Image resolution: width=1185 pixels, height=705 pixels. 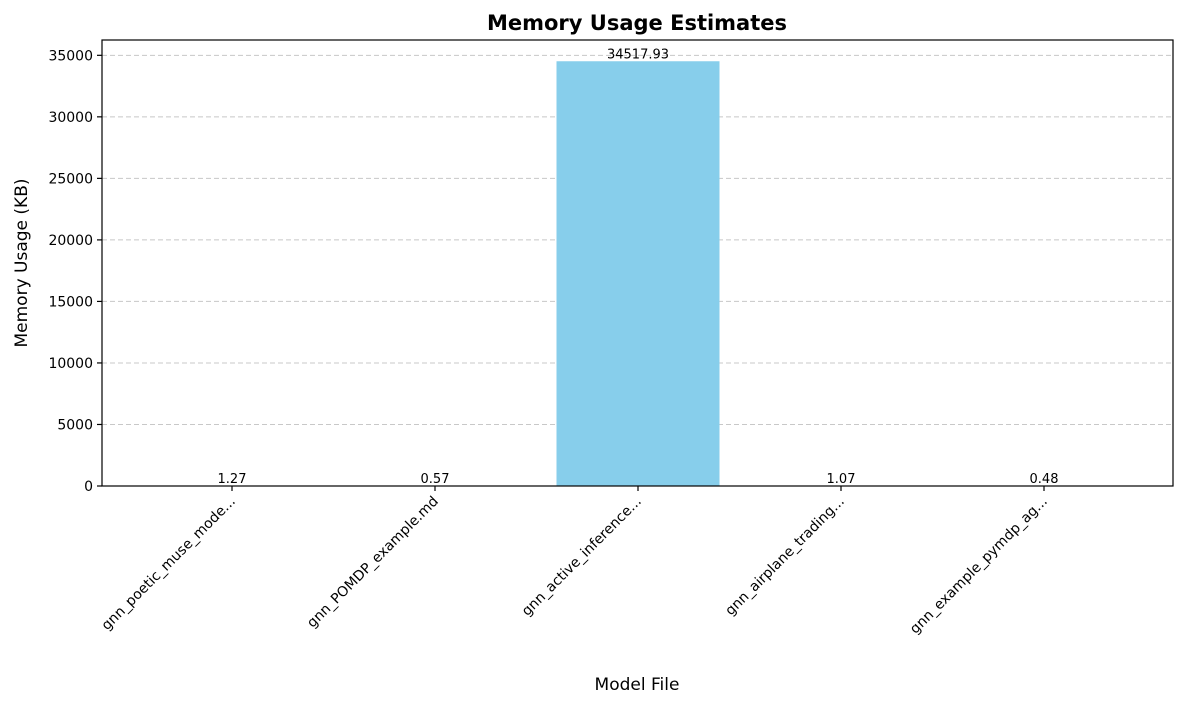 What do you see at coordinates (232, 479) in the screenshot?
I see `bar-value-label: 1.27` at bounding box center [232, 479].